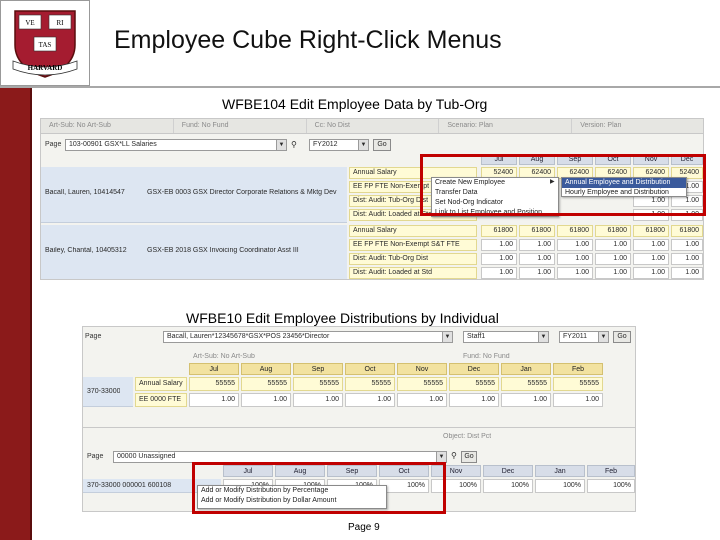 The image size is (720, 540). I want to click on staff-select: Staff1 ▼, so click(506, 337).